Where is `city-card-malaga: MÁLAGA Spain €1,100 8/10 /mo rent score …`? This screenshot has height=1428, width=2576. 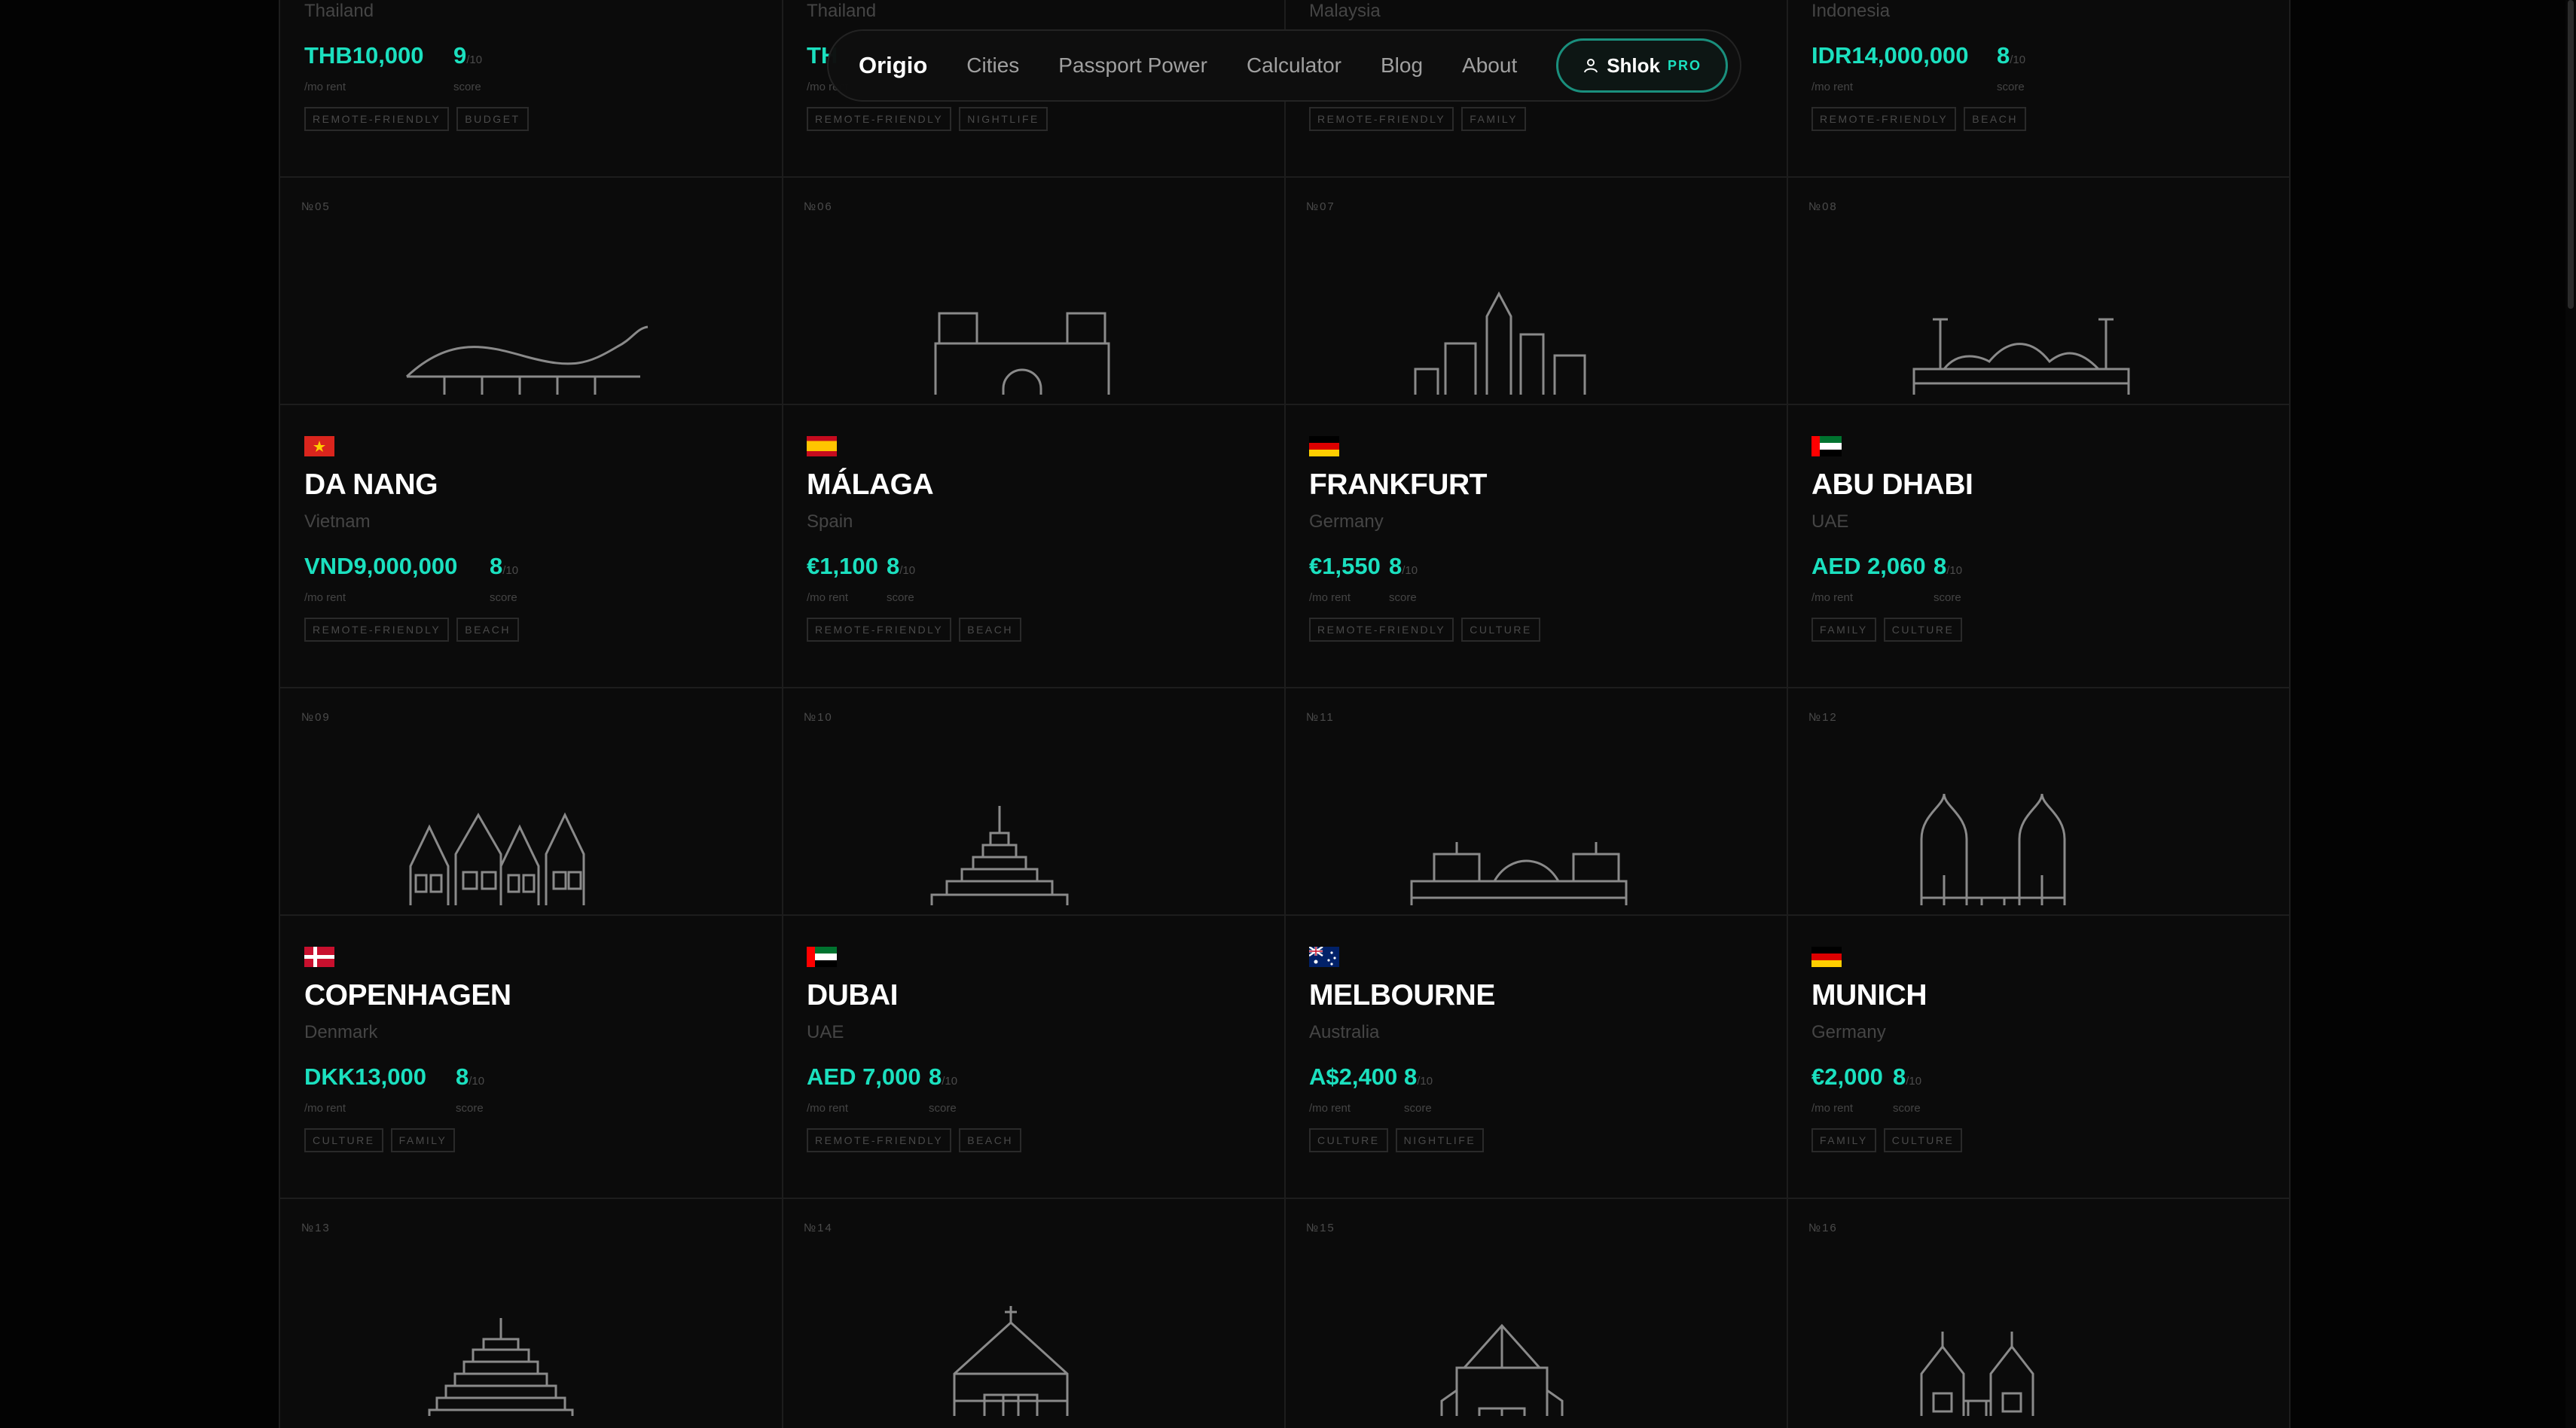
city-card-malaga: MÁLAGA Spain €1,100 8/10 /mo rent score … is located at coordinates (1032, 546).